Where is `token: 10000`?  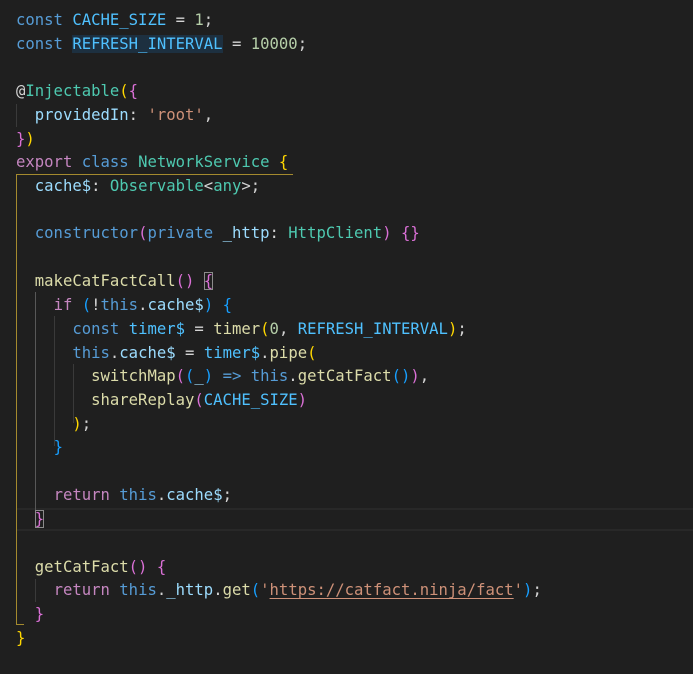
token: 10000 is located at coordinates (274, 44).